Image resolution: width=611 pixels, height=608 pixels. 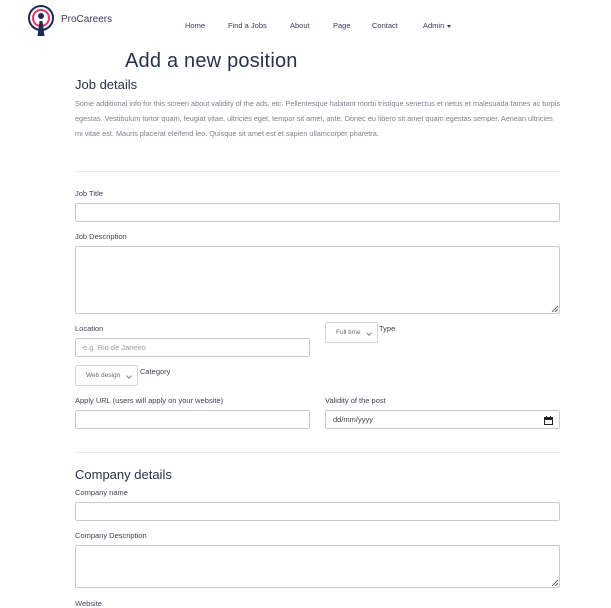 I want to click on calendar-icon, so click(x=548, y=420).